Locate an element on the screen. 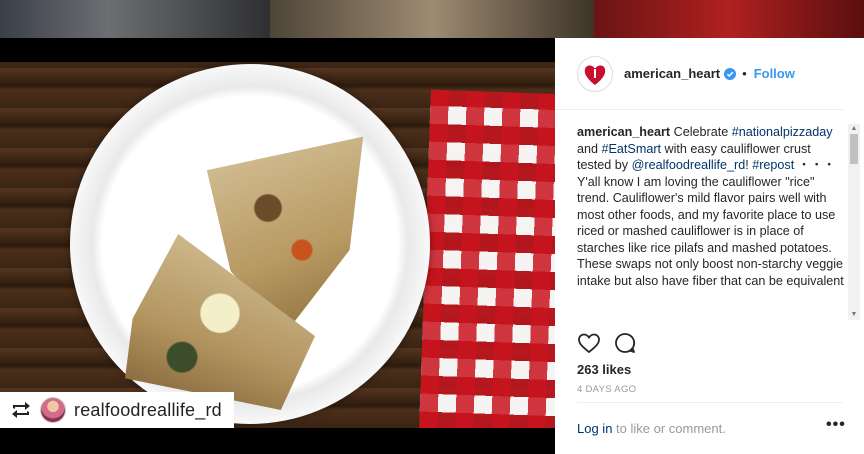 The width and height of the screenshot is (864, 454). thumbnail-current-post is located at coordinates (432, 19).